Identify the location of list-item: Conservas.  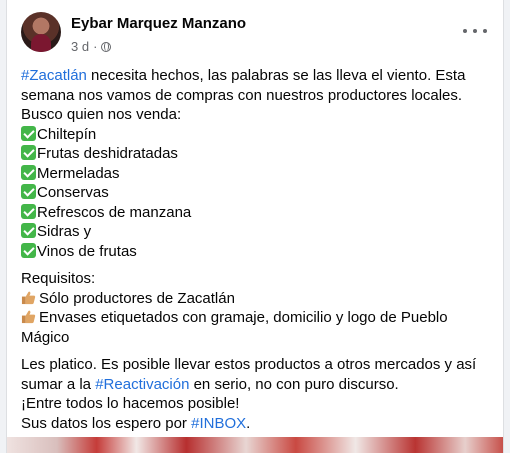
(73, 192).